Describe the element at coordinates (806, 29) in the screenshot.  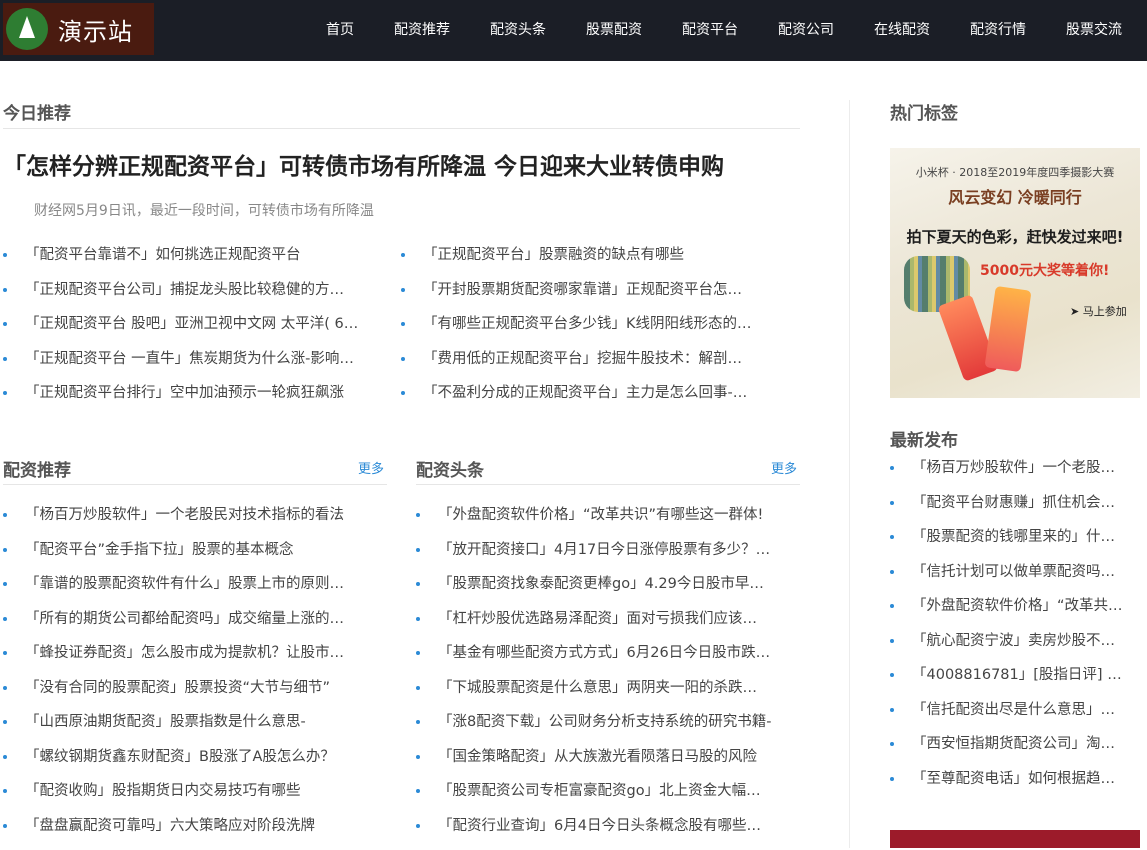
I see `nav-item-company: 配资公司` at that location.